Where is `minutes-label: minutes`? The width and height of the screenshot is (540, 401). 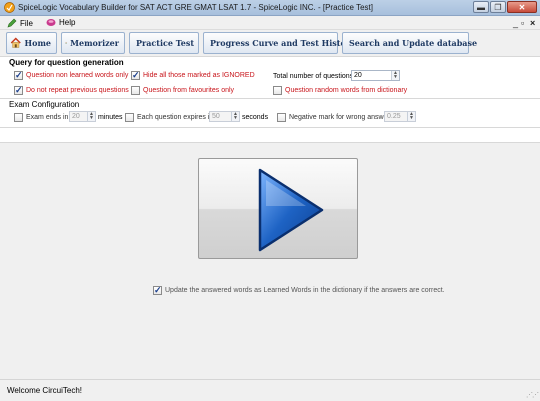
minutes-label: minutes is located at coordinates (110, 117).